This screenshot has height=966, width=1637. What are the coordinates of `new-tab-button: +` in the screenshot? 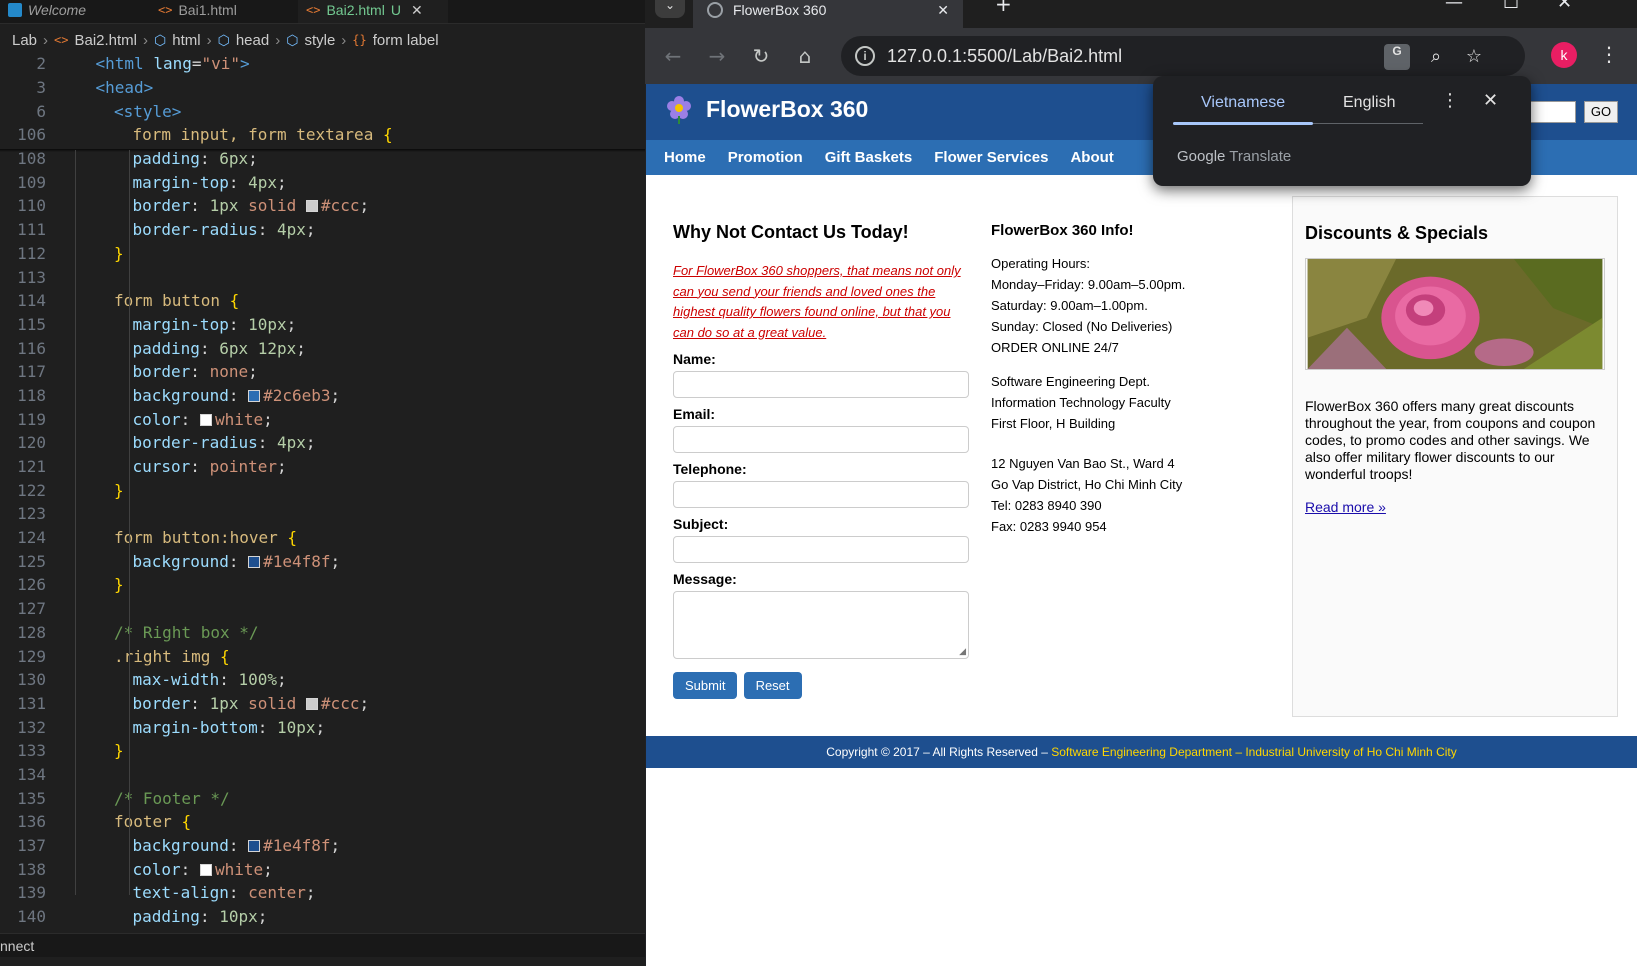 It's located at (1003, 8).